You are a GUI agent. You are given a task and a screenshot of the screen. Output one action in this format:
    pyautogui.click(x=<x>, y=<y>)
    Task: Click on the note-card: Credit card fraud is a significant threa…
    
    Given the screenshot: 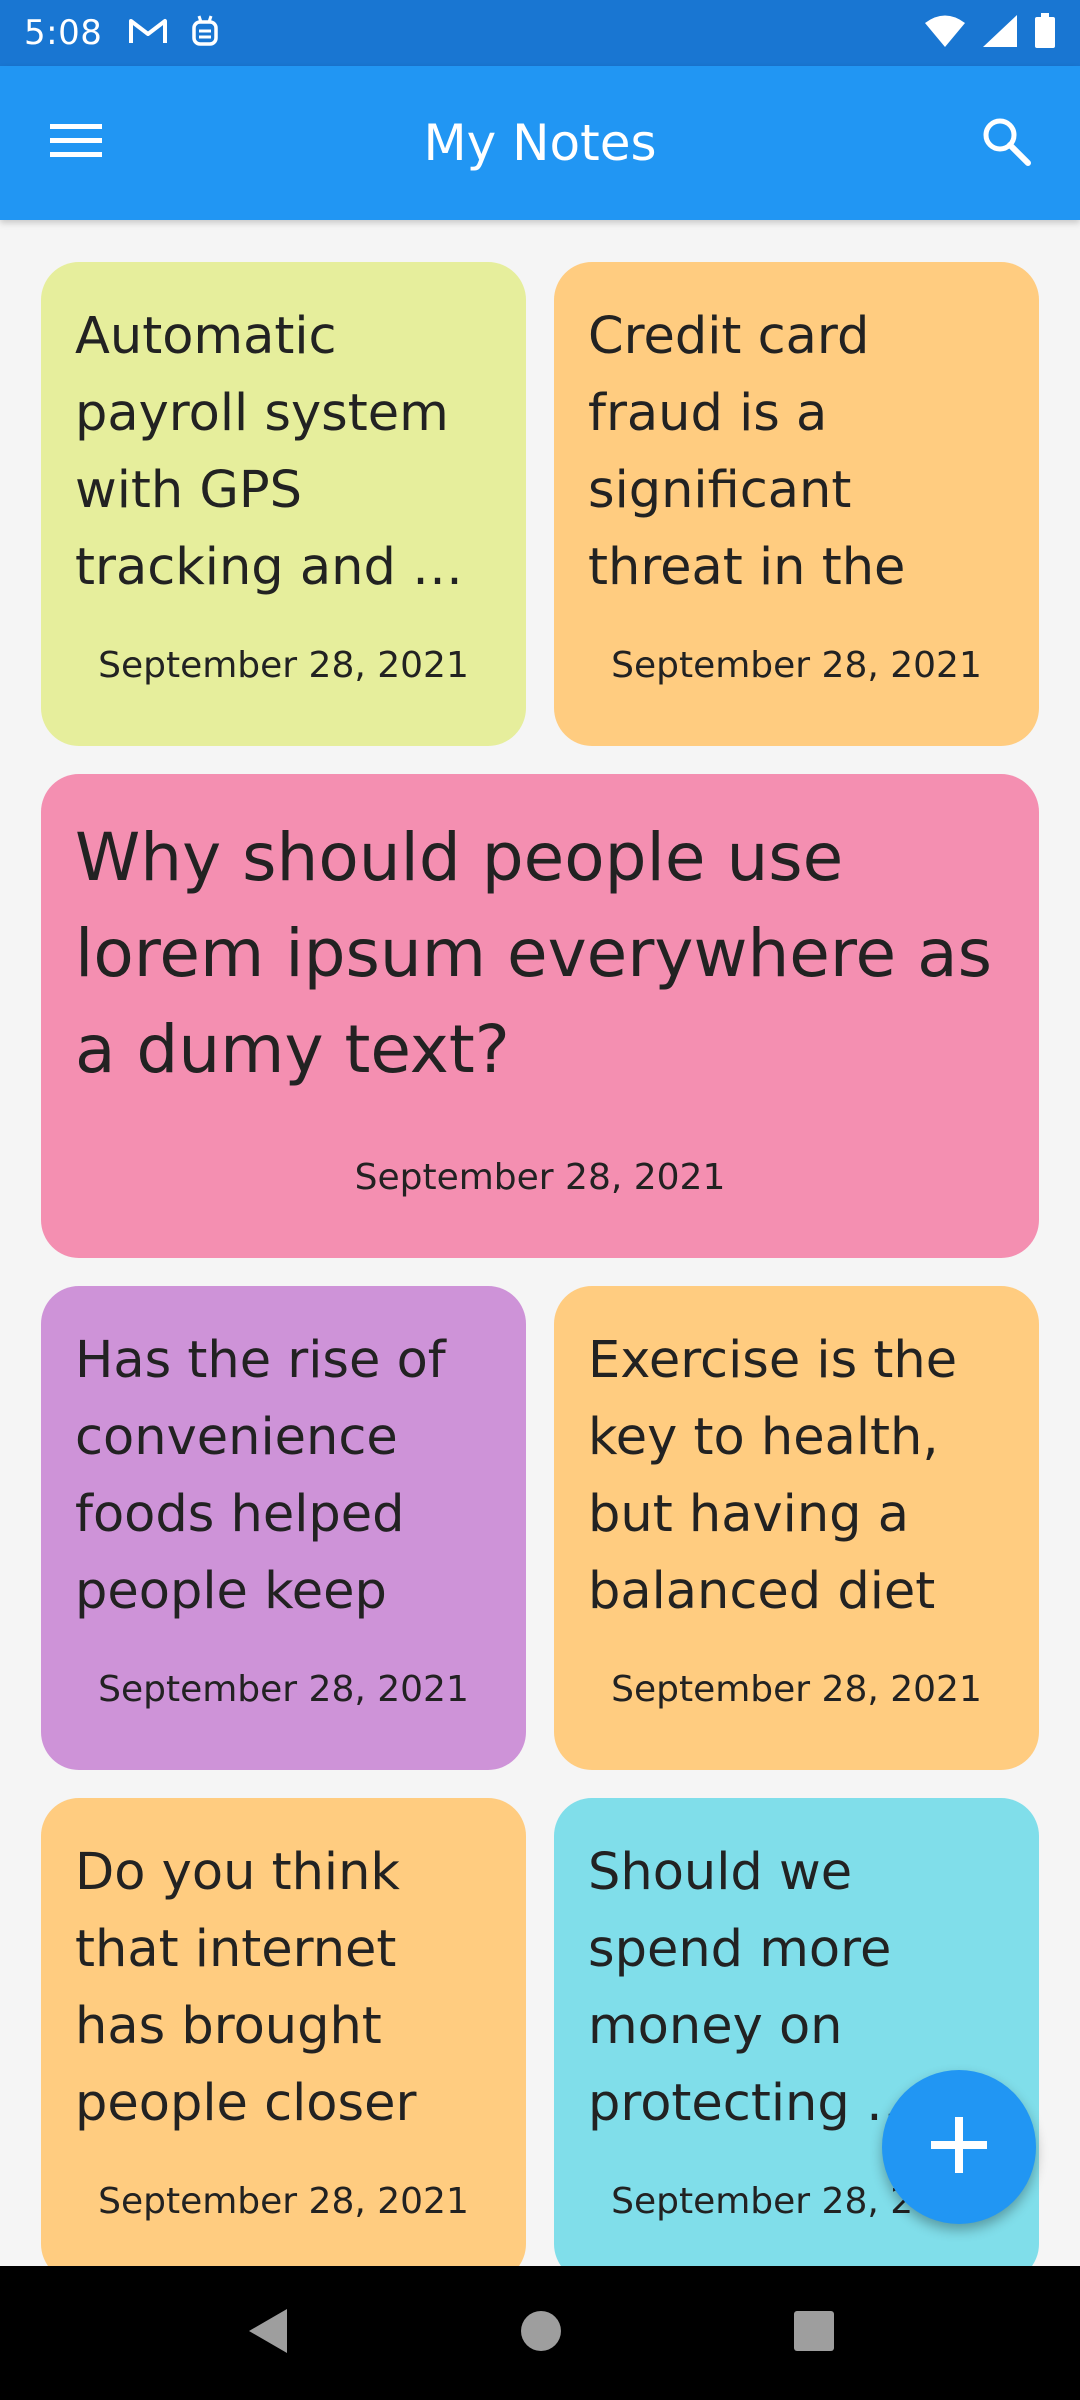 What is the action you would take?
    pyautogui.click(x=796, y=504)
    